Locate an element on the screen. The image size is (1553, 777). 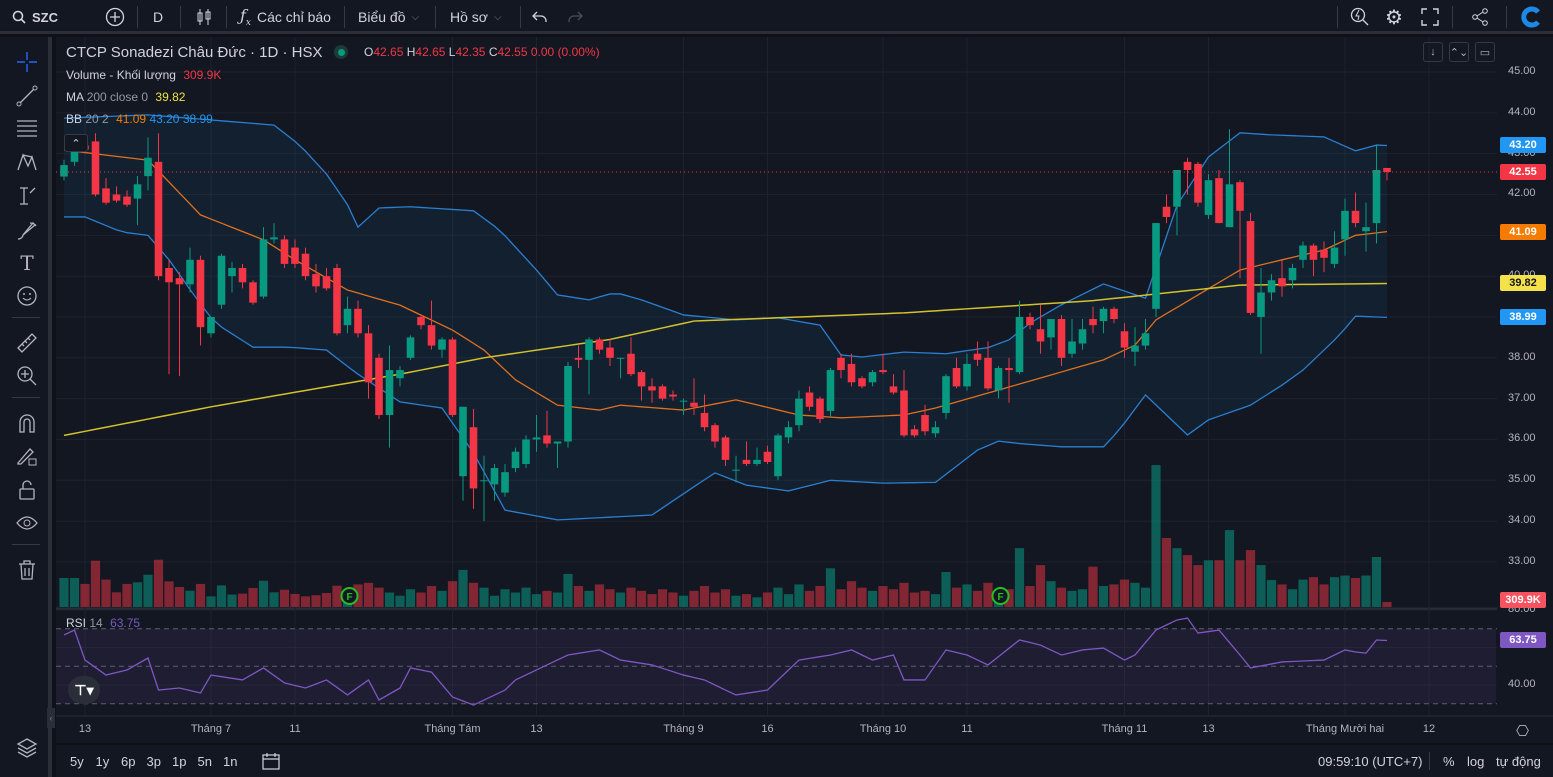
time-tick-label: Tháng 11 is located at coordinates (1124, 729).